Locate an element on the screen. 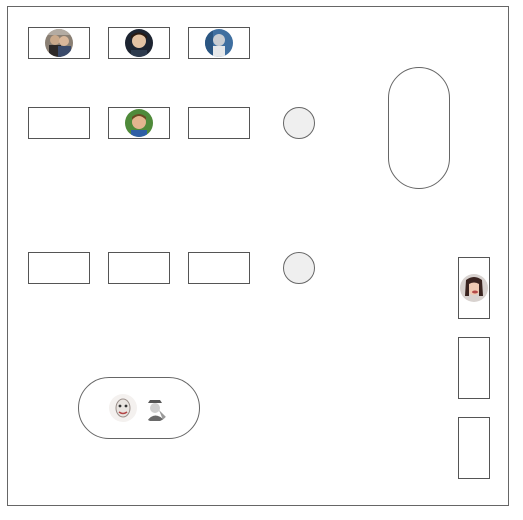  meeting-pod is located at coordinates (139, 408).